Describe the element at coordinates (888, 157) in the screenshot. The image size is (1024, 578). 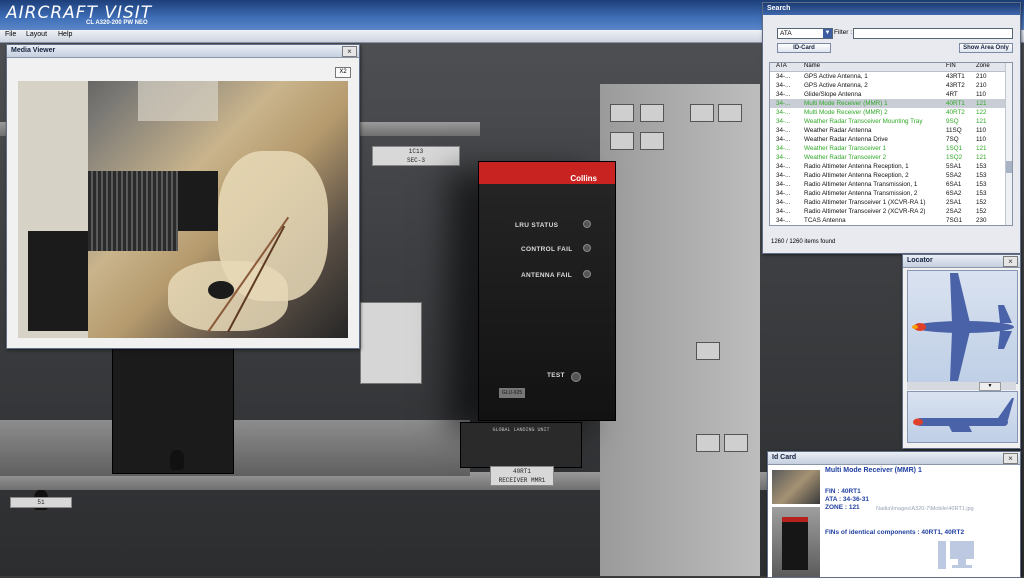
I see `table-row: 34-... Weather Radar Transceiver 2 1SQ2 121` at that location.